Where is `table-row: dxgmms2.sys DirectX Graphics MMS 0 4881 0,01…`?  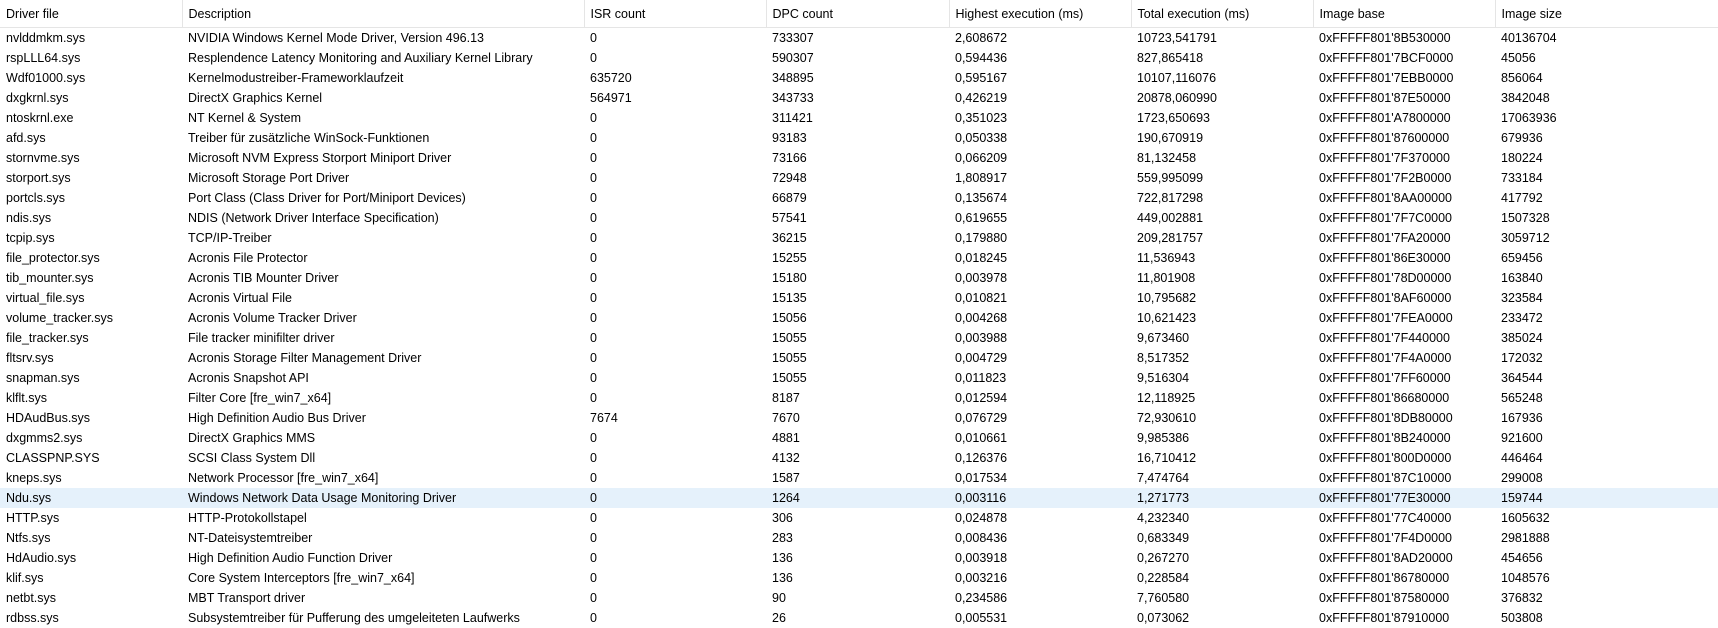
table-row: dxgmms2.sys DirectX Graphics MMS 0 4881 0,01… is located at coordinates (859, 438).